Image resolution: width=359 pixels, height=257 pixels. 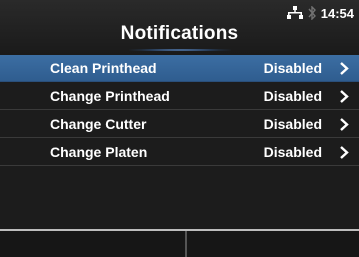 I want to click on page-title: Notifications, so click(x=179, y=33).